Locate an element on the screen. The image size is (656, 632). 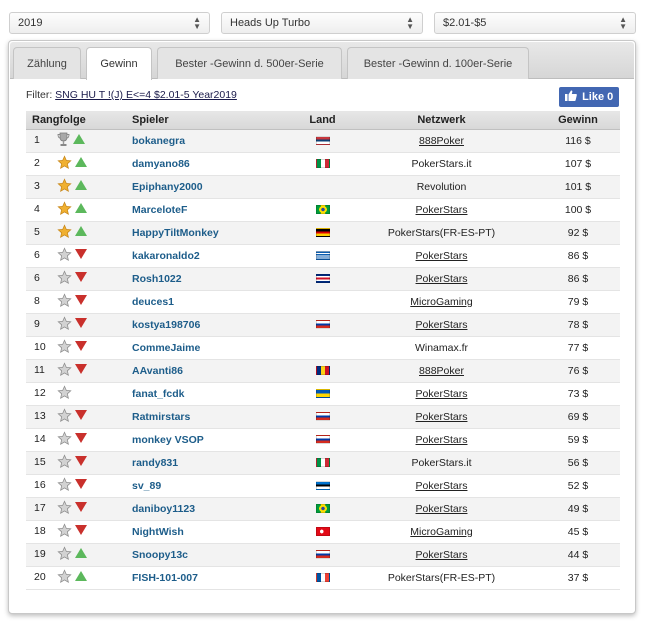
table-row: 14 monkey VSOP PokerStars 59 $ is located at coordinates (323, 440).